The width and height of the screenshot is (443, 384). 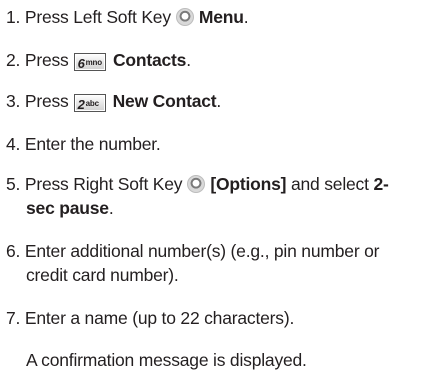 What do you see at coordinates (89, 62) in the screenshot?
I see `key-6-icon: 6mno` at bounding box center [89, 62].